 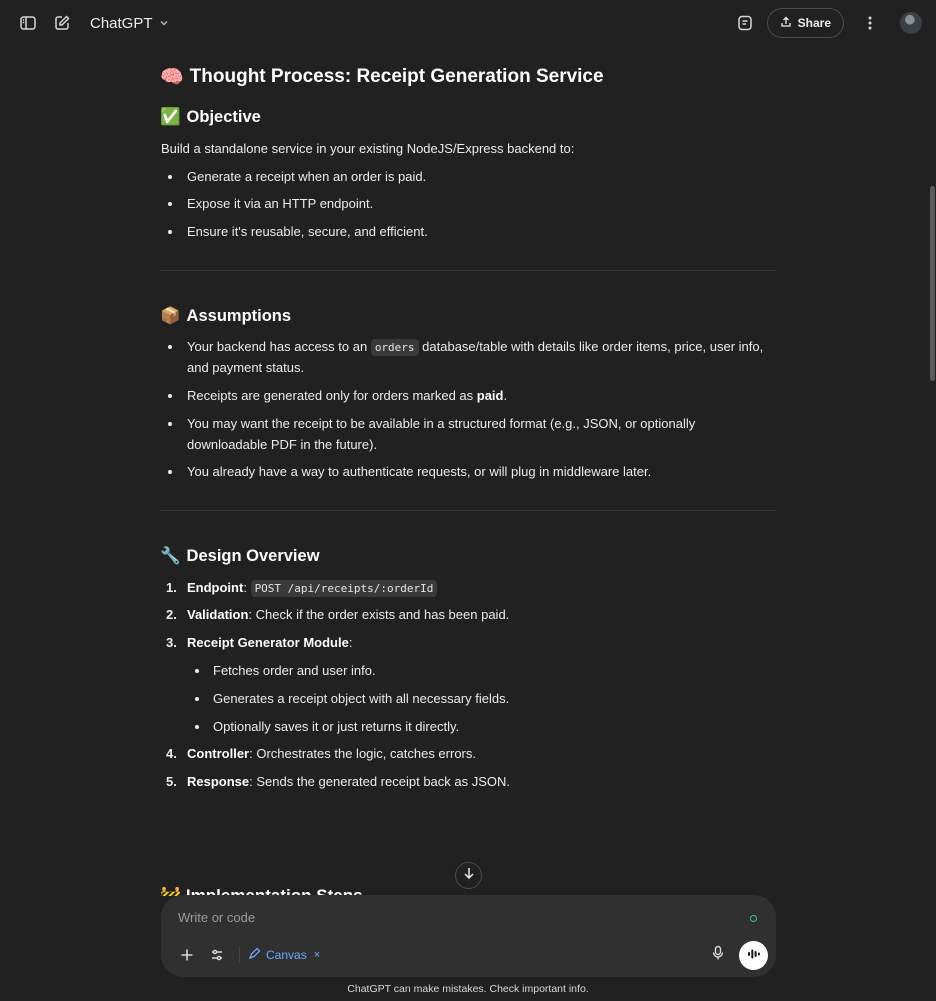 What do you see at coordinates (481, 671) in the screenshot?
I see `list-item: Fetches order and user info.` at bounding box center [481, 671].